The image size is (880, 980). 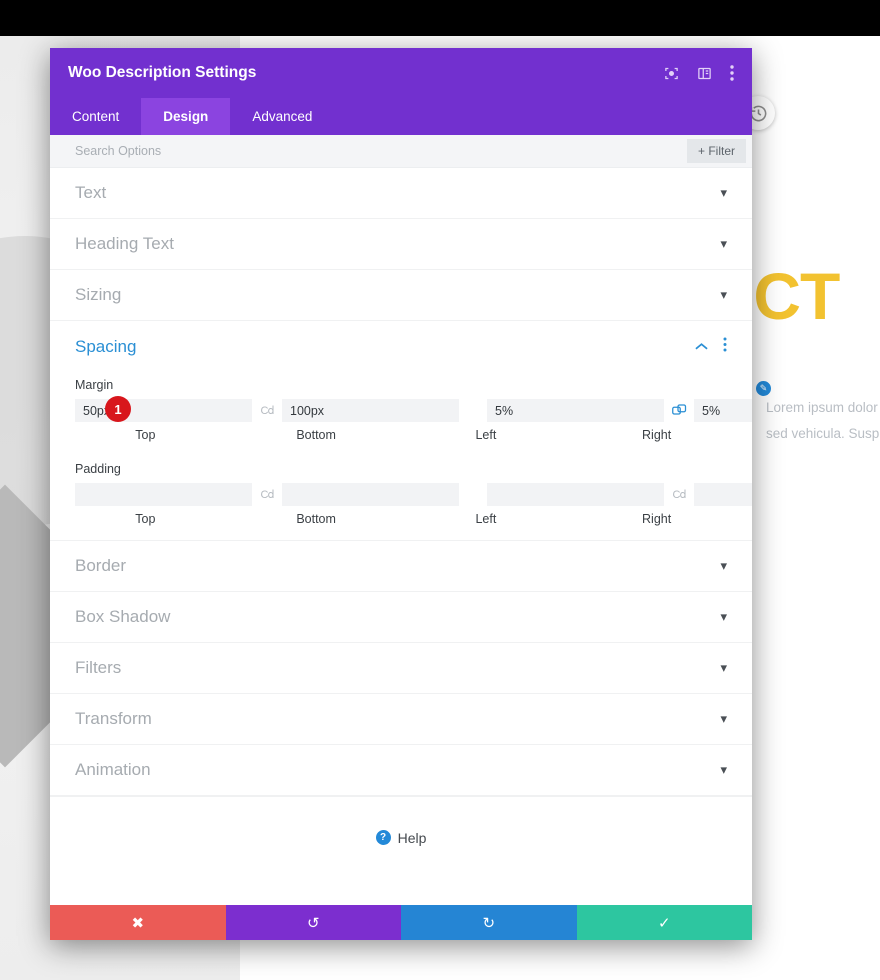 I want to click on section-transform: Transform ▾, so click(x=401, y=719).